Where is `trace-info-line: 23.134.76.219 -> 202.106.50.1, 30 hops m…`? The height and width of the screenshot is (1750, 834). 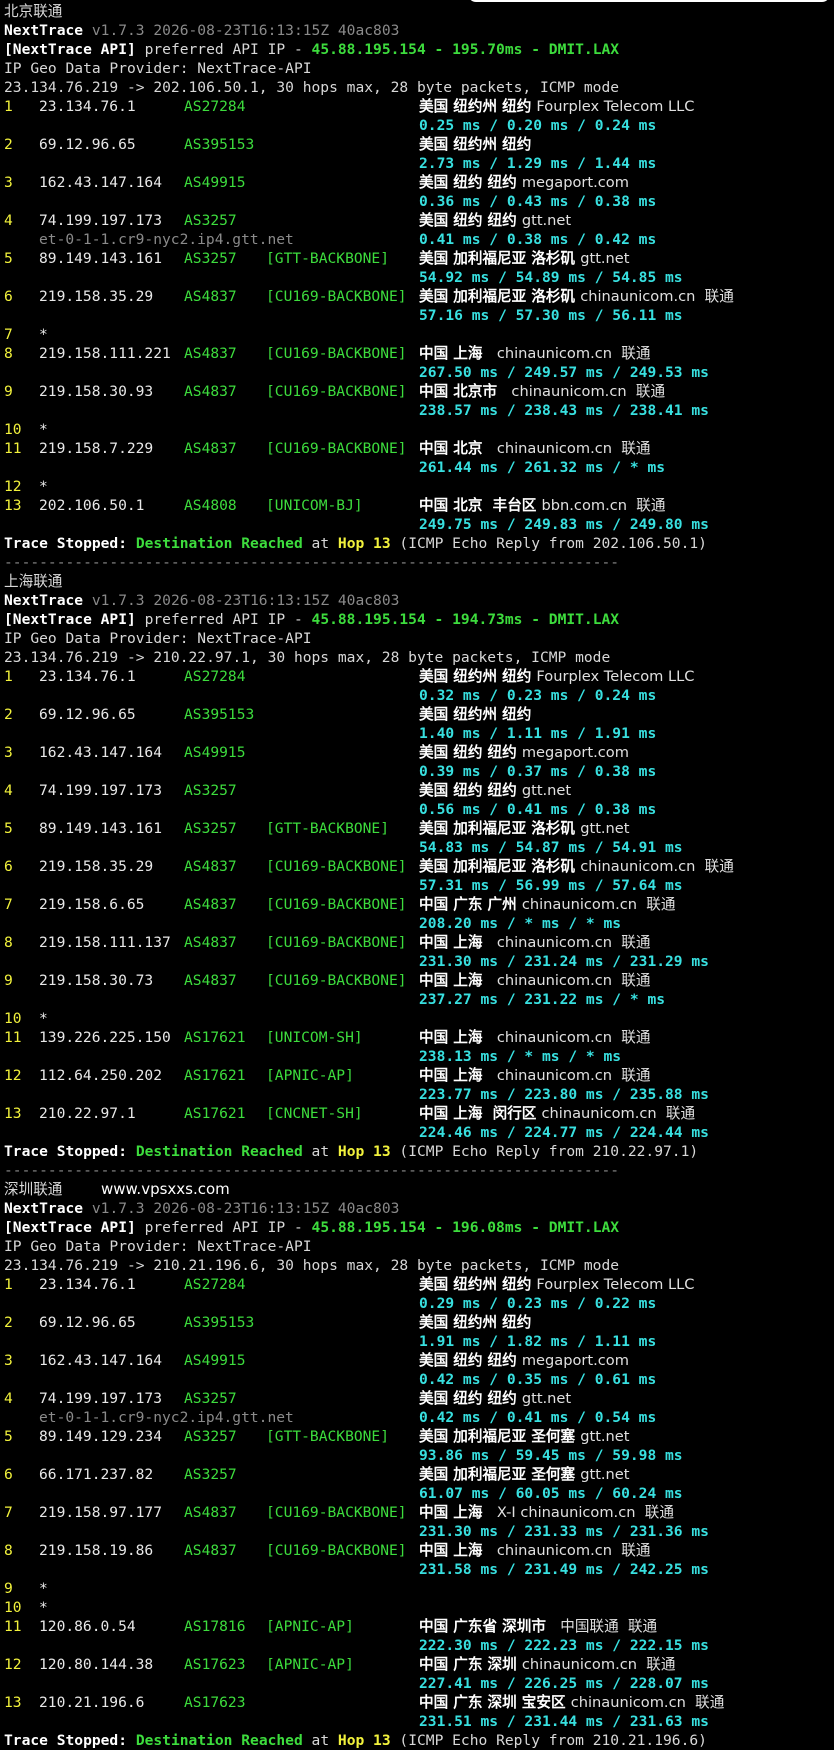
trace-info-line: 23.134.76.219 -> 202.106.50.1, 30 hops m… is located at coordinates (312, 87).